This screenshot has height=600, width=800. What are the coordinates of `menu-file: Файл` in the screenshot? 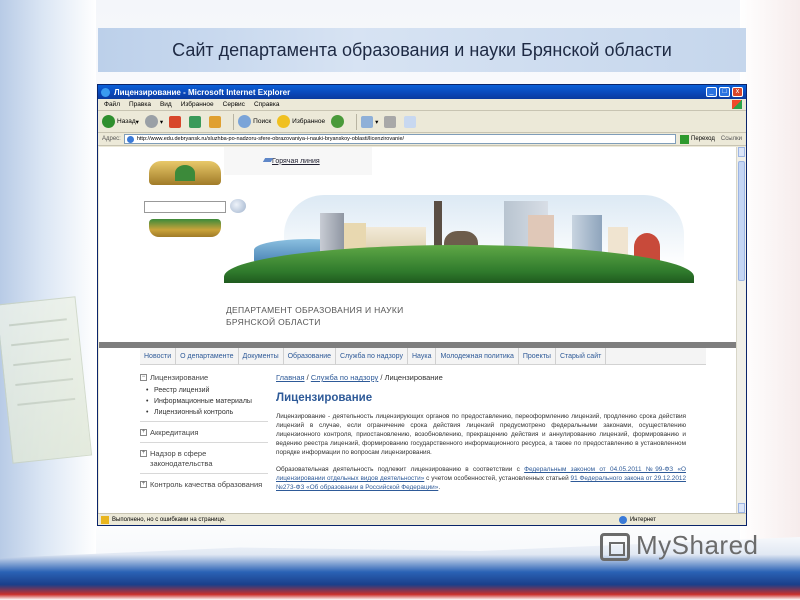 It's located at (112, 104).